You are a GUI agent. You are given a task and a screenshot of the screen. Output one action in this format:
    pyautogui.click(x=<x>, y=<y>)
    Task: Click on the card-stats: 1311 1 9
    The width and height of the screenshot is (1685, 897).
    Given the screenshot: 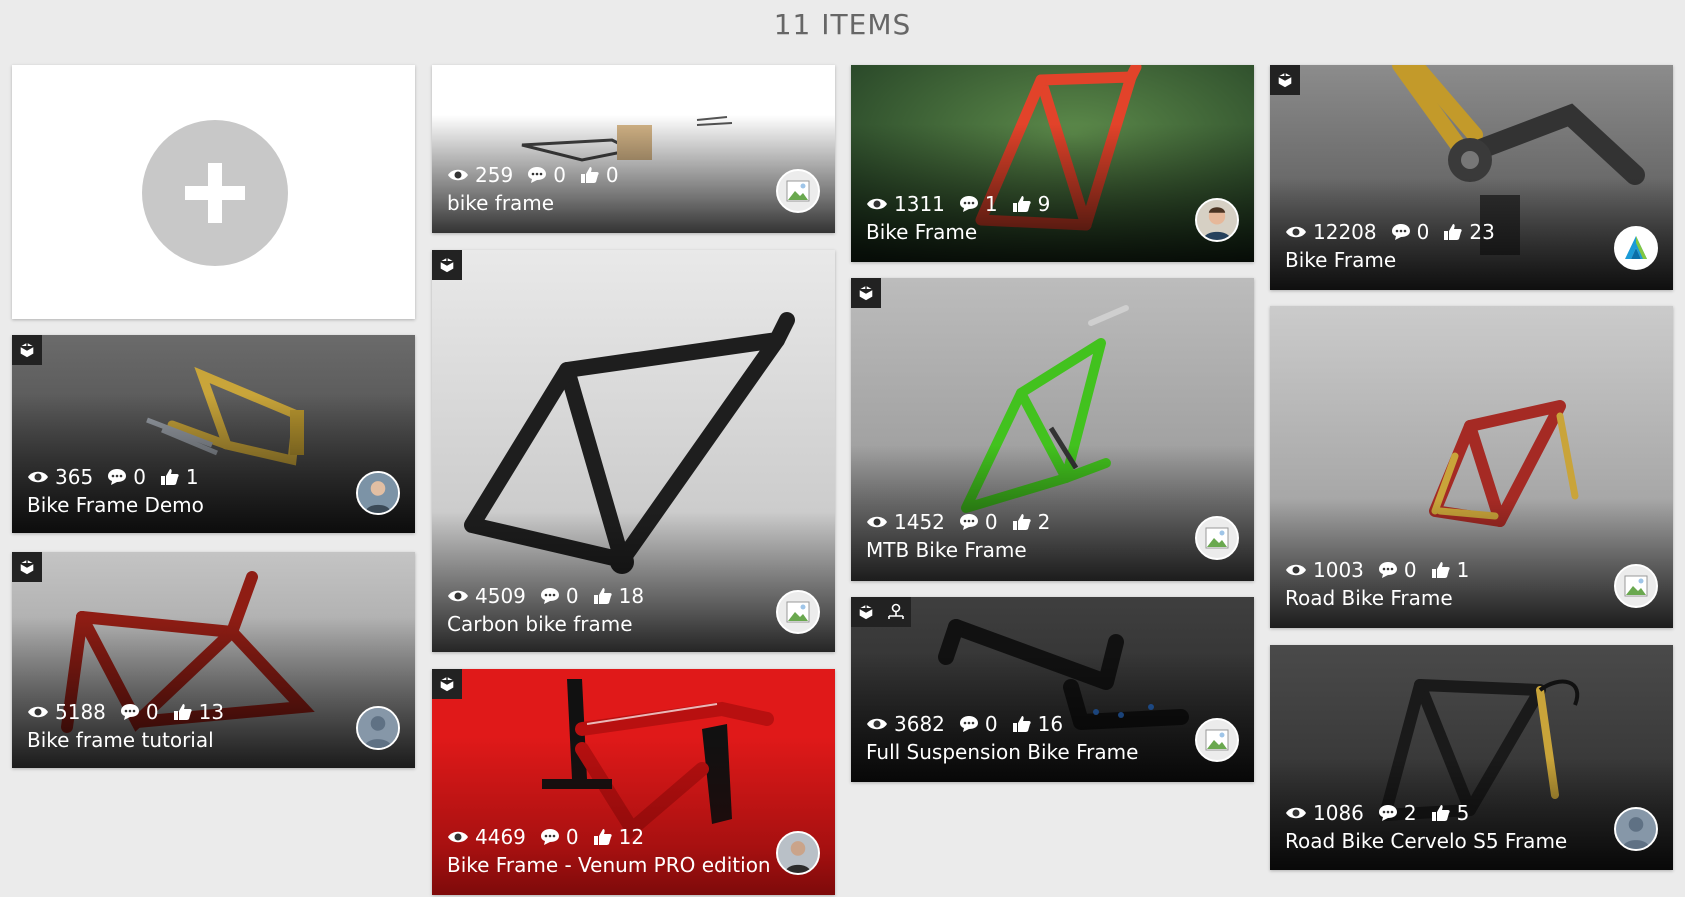 What is the action you would take?
    pyautogui.click(x=965, y=204)
    